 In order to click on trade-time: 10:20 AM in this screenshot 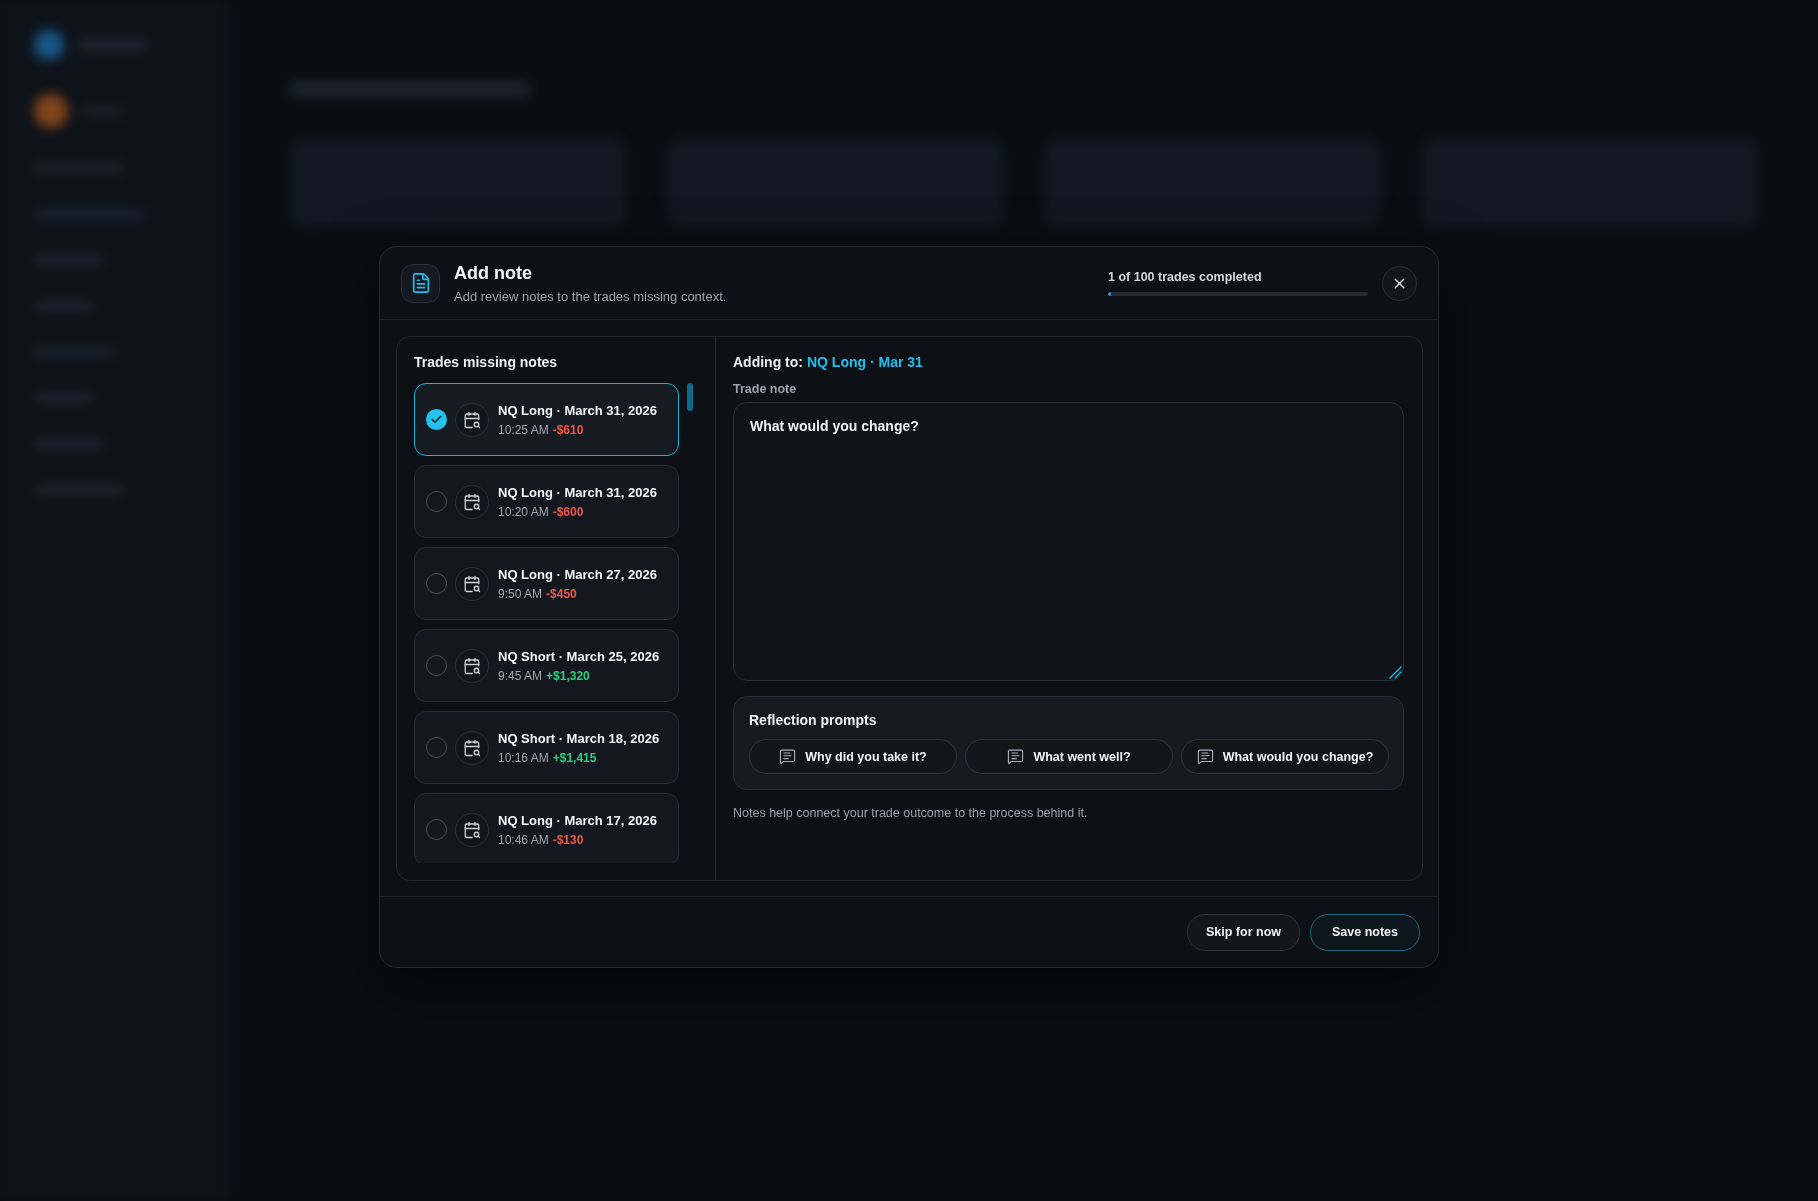, I will do `click(523, 511)`.